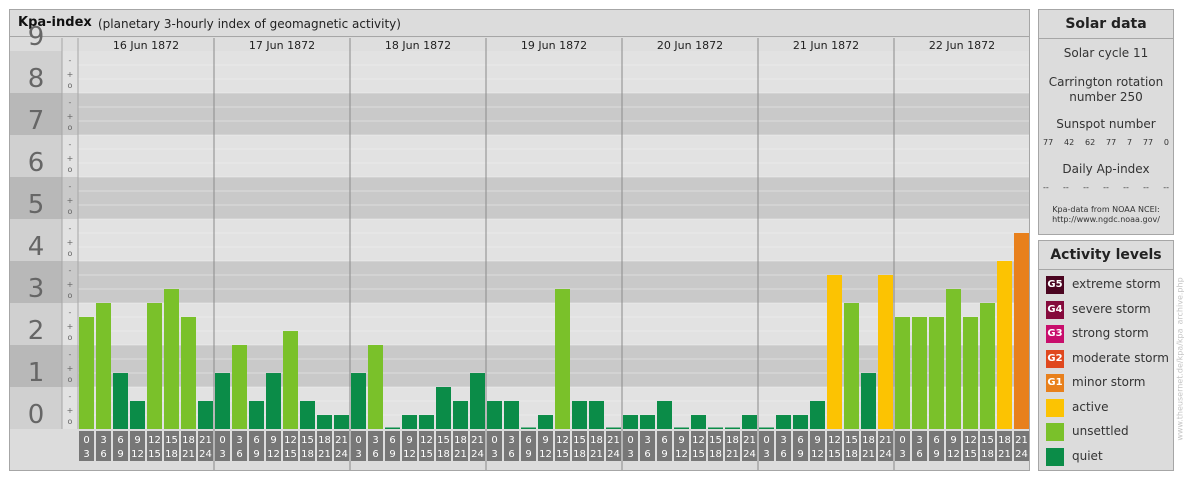 The width and height of the screenshot is (1184, 480). I want to click on y-tick-label: 3, so click(36, 289).